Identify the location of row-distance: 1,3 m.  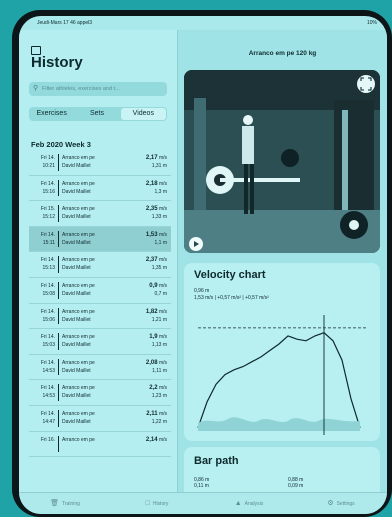
(160, 191).